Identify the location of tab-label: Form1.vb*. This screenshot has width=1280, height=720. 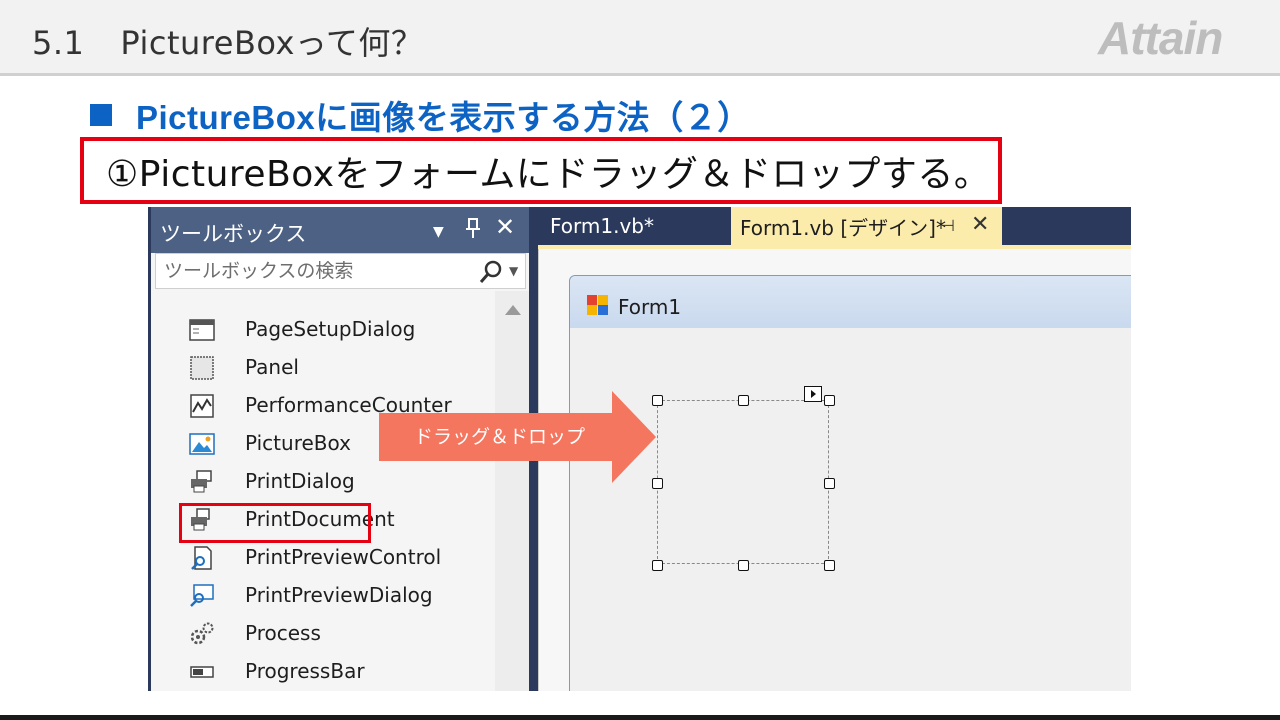
(602, 226).